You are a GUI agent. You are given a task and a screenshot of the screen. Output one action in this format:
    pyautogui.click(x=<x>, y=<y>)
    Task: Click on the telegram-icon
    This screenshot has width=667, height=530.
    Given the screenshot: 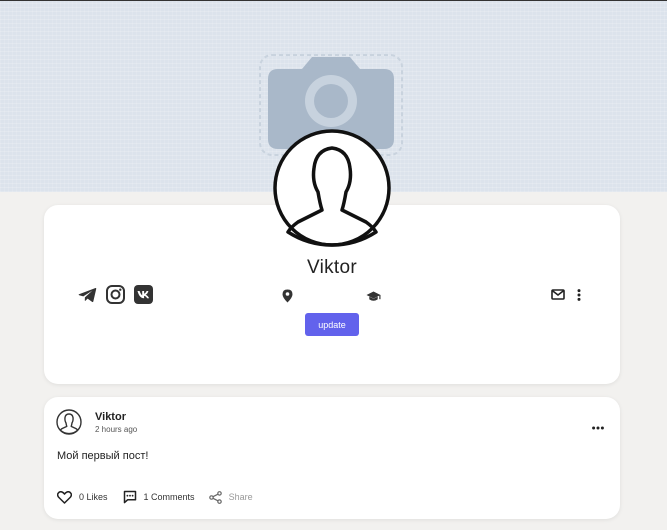 What is the action you would take?
    pyautogui.click(x=87, y=295)
    